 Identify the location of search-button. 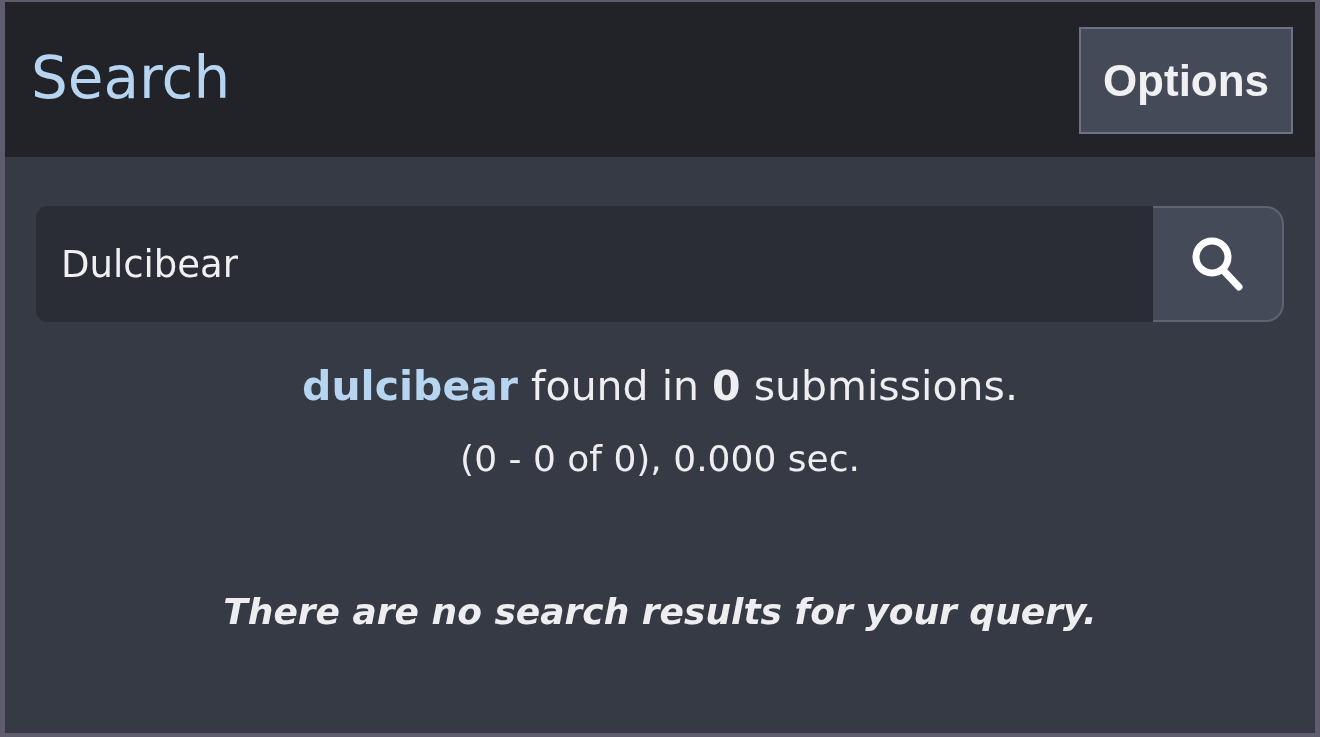
(1218, 264).